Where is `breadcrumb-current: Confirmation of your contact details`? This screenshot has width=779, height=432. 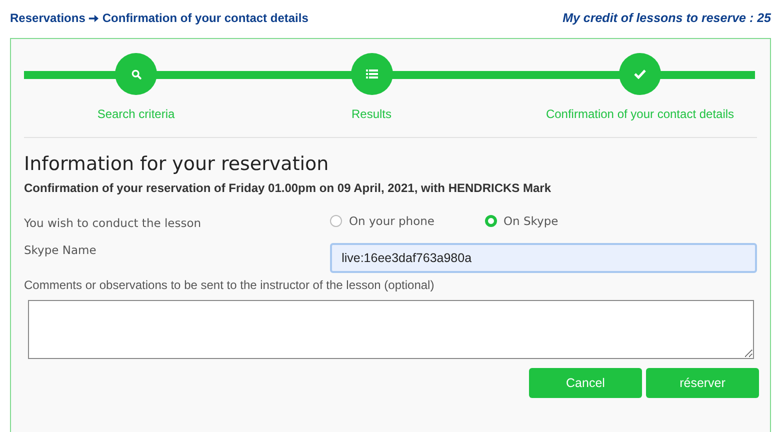 breadcrumb-current: Confirmation of your contact details is located at coordinates (205, 18).